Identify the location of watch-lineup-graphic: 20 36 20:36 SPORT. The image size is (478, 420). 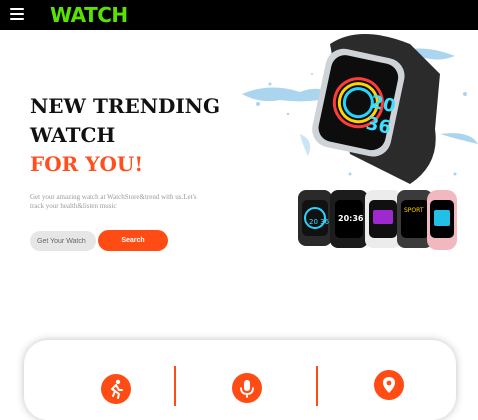
(377, 220).